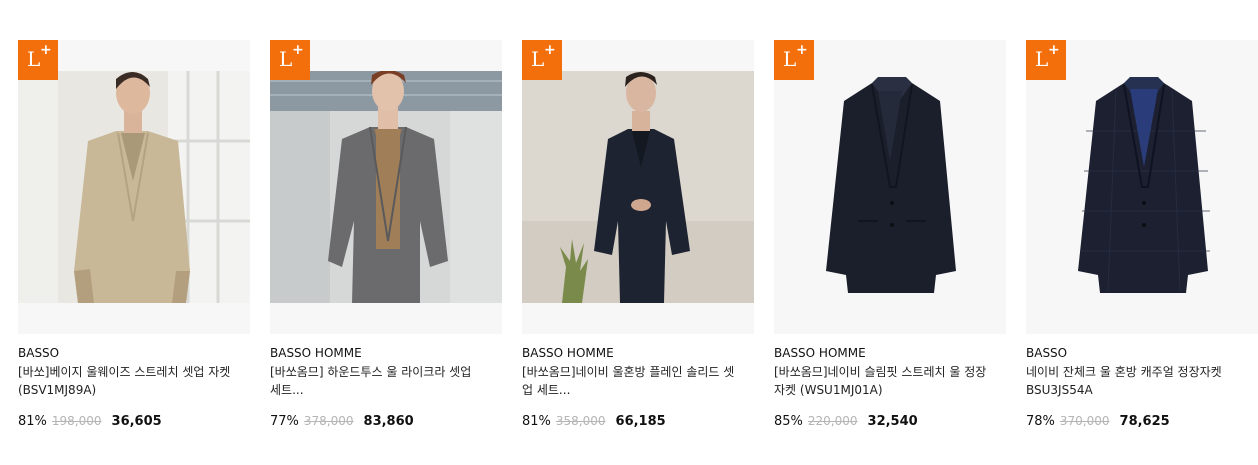 Image resolution: width=1258 pixels, height=465 pixels. What do you see at coordinates (125, 381) in the screenshot?
I see `product-name: [바쏘]베이지 울웨이즈 스트레치 셋업 자켓 (BSV1MJ89A)` at bounding box center [125, 381].